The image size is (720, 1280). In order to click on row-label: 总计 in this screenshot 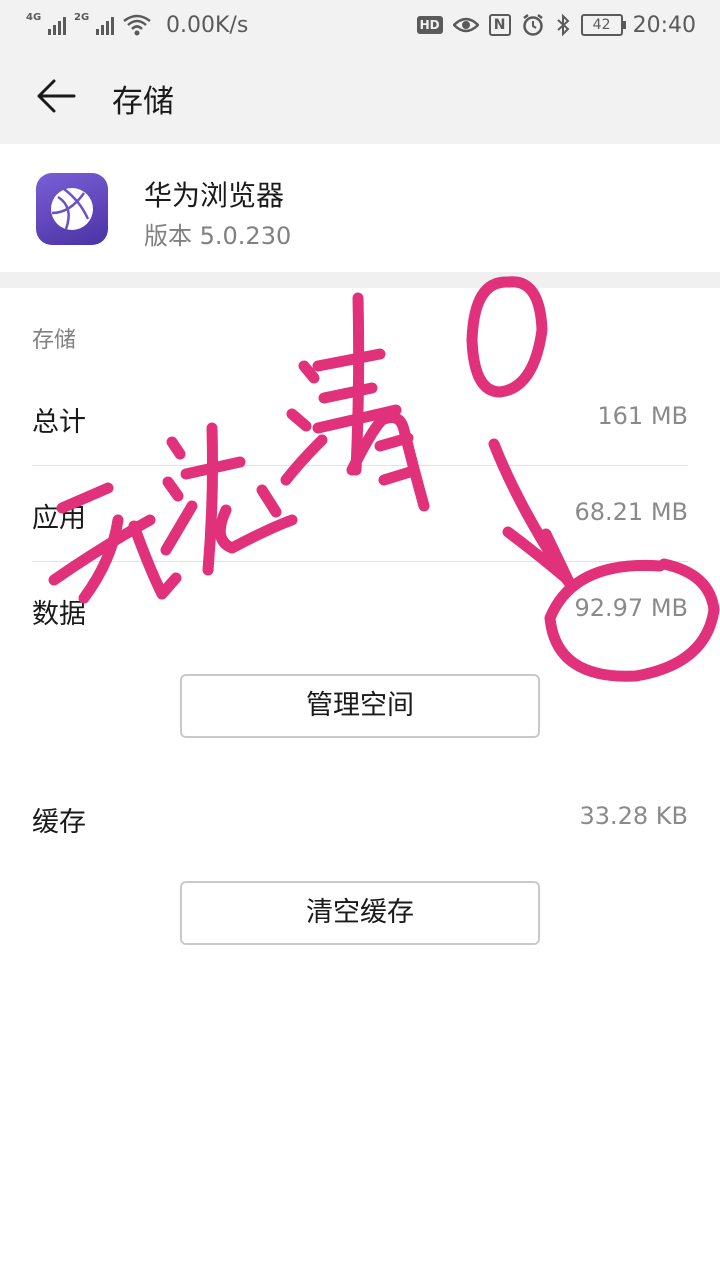, I will do `click(59, 422)`.